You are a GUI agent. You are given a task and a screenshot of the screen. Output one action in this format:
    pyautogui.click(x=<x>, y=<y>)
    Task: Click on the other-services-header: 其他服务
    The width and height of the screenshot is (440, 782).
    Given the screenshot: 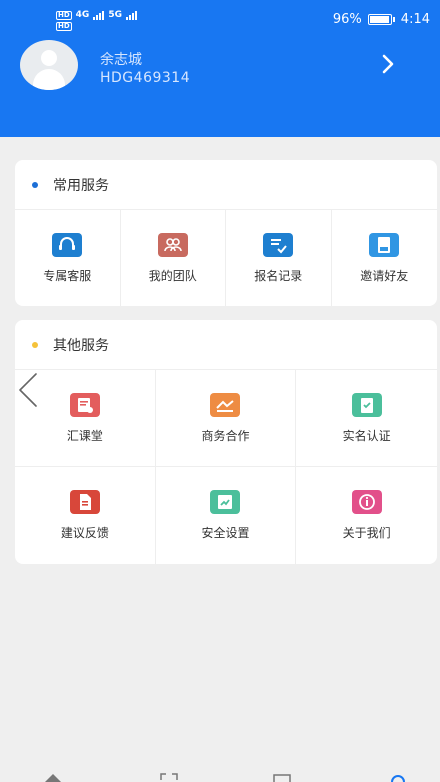 What is the action you would take?
    pyautogui.click(x=226, y=345)
    